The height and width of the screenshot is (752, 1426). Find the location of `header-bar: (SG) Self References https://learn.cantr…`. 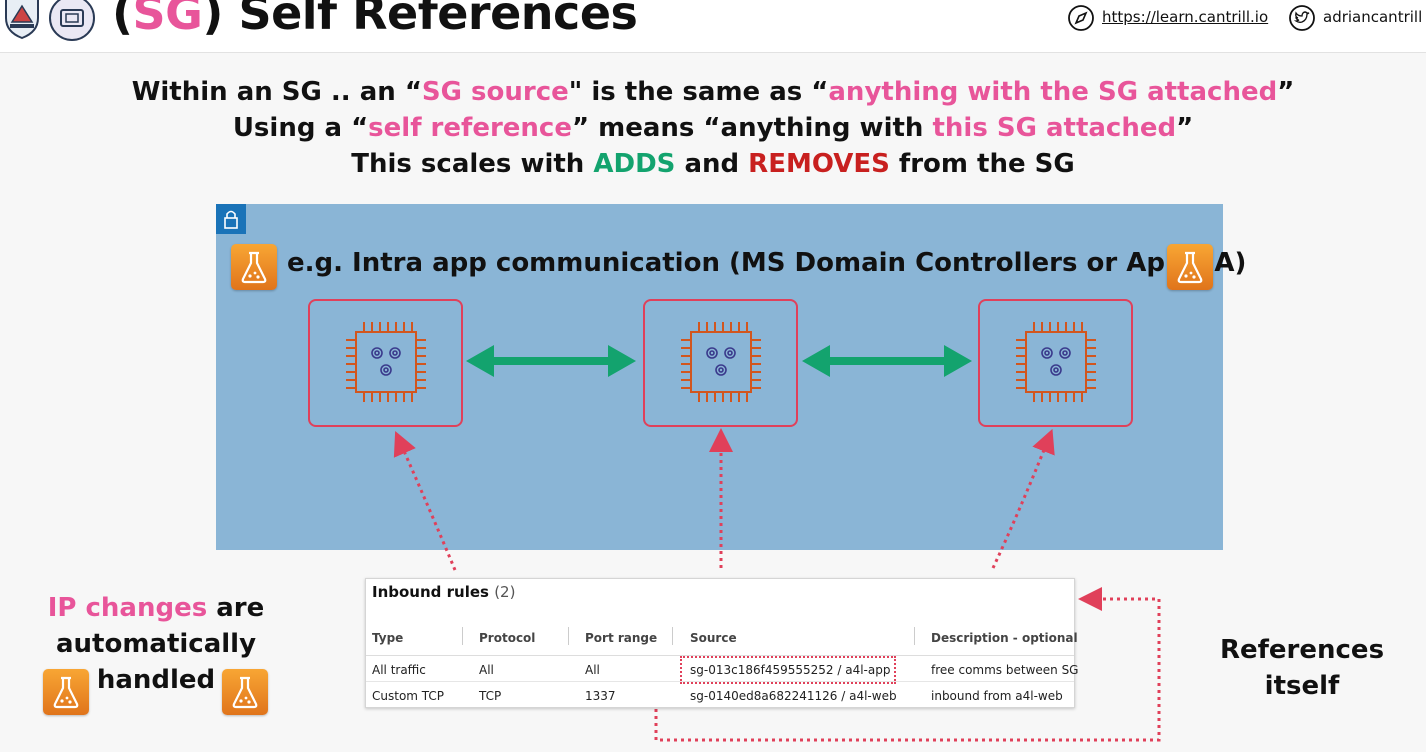

header-bar: (SG) Self References https://learn.cantr… is located at coordinates (713, 26).